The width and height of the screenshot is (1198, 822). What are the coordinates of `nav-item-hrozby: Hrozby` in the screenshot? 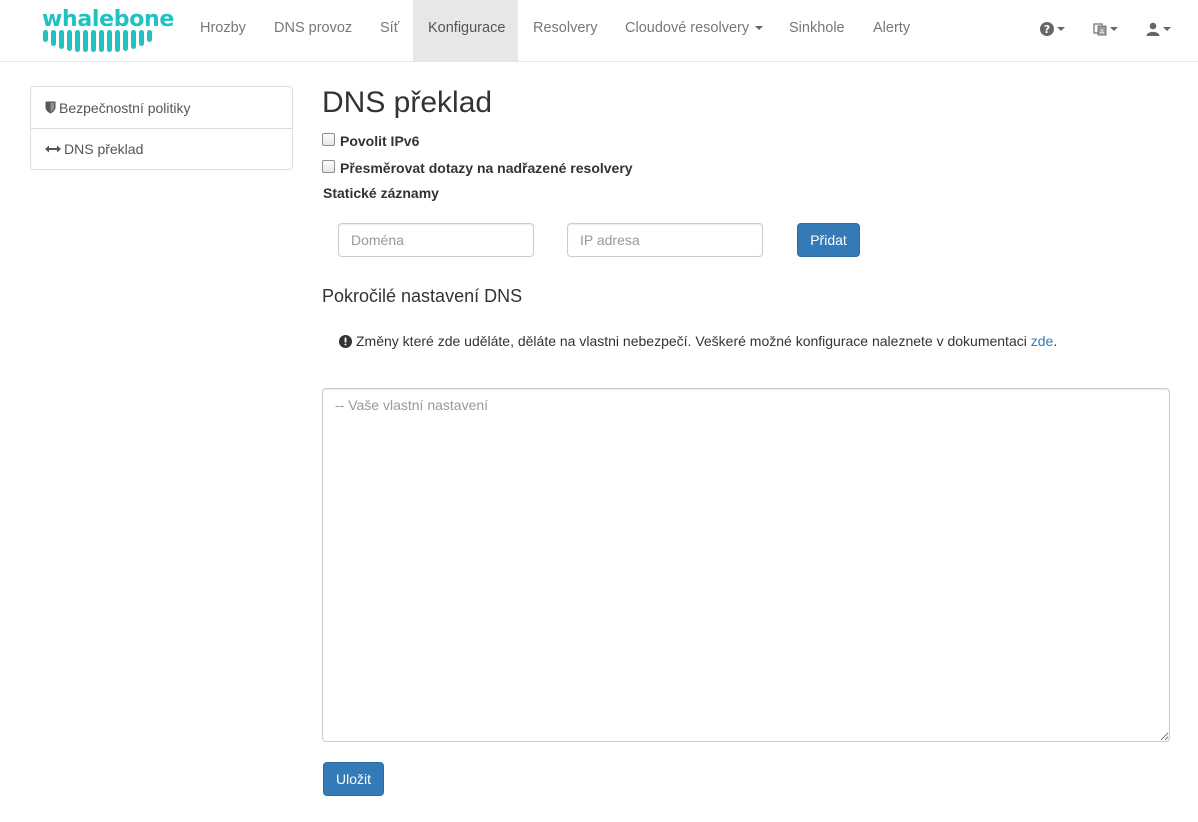 It's located at (223, 30).